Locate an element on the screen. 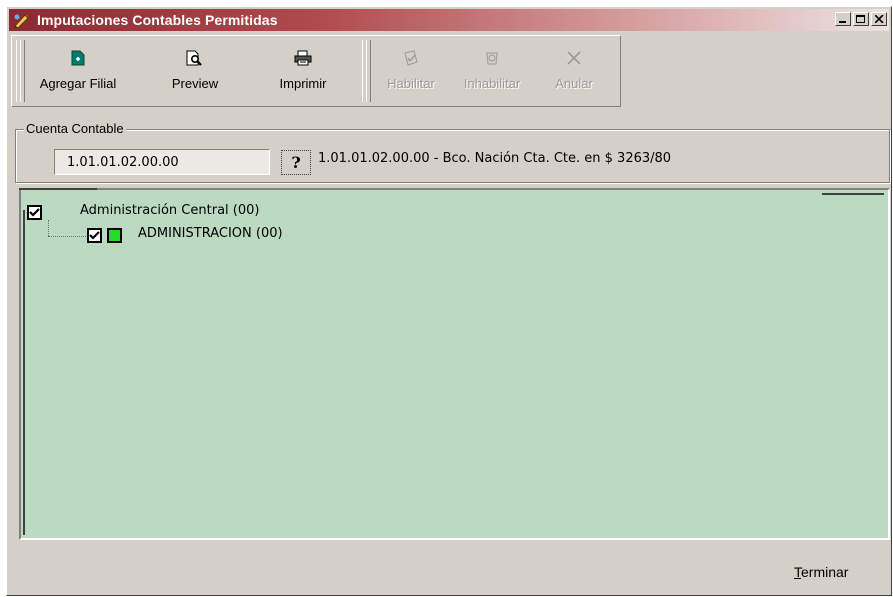 The image size is (893, 597). close-button is located at coordinates (879, 19).